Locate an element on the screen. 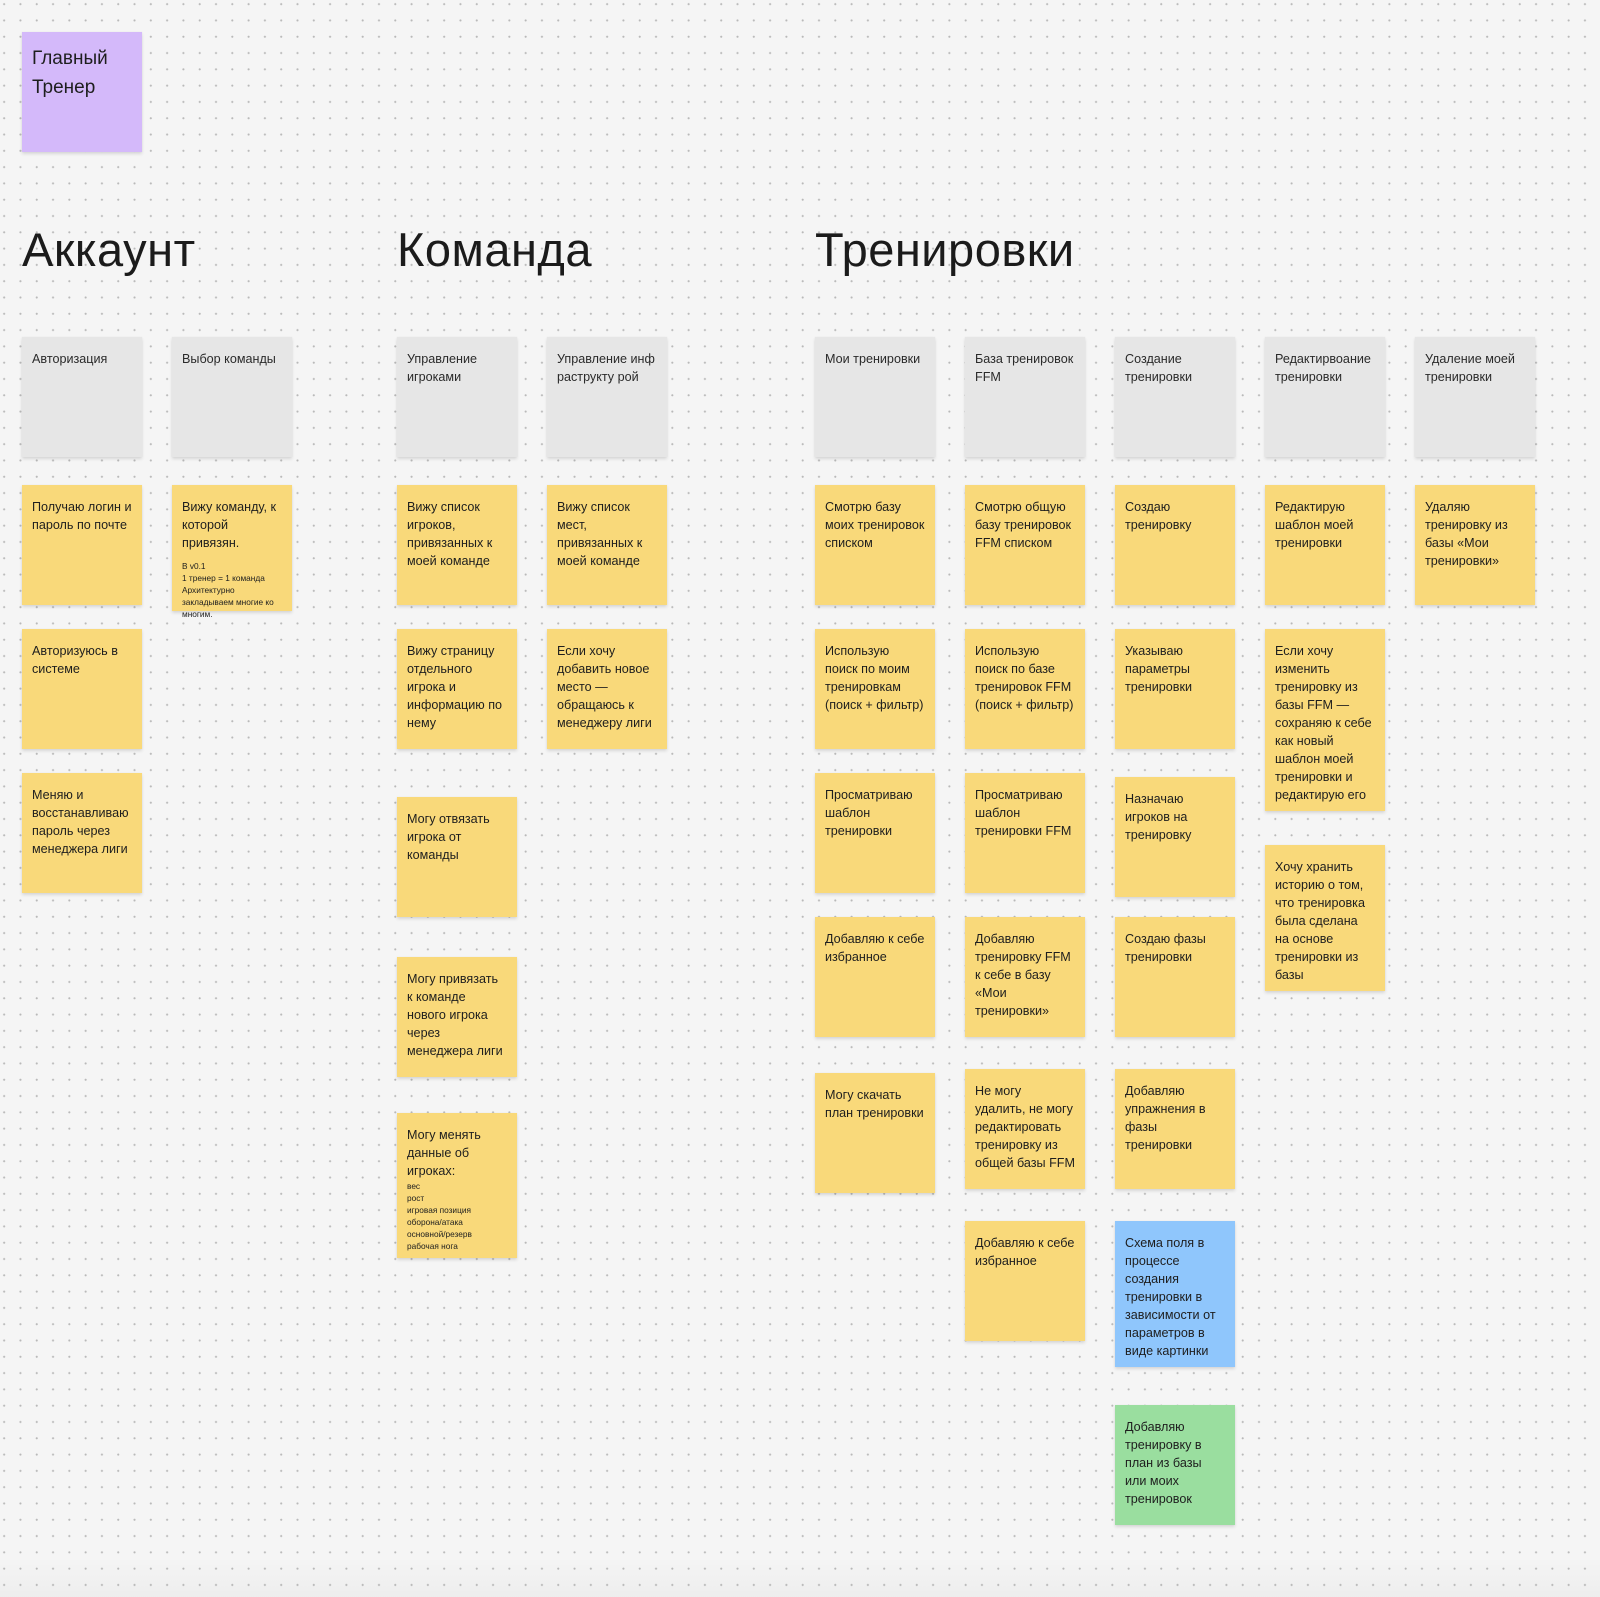 Image resolution: width=1600 pixels, height=1597 pixels. column-header-label: База тренировок FFM is located at coordinates (1024, 368).